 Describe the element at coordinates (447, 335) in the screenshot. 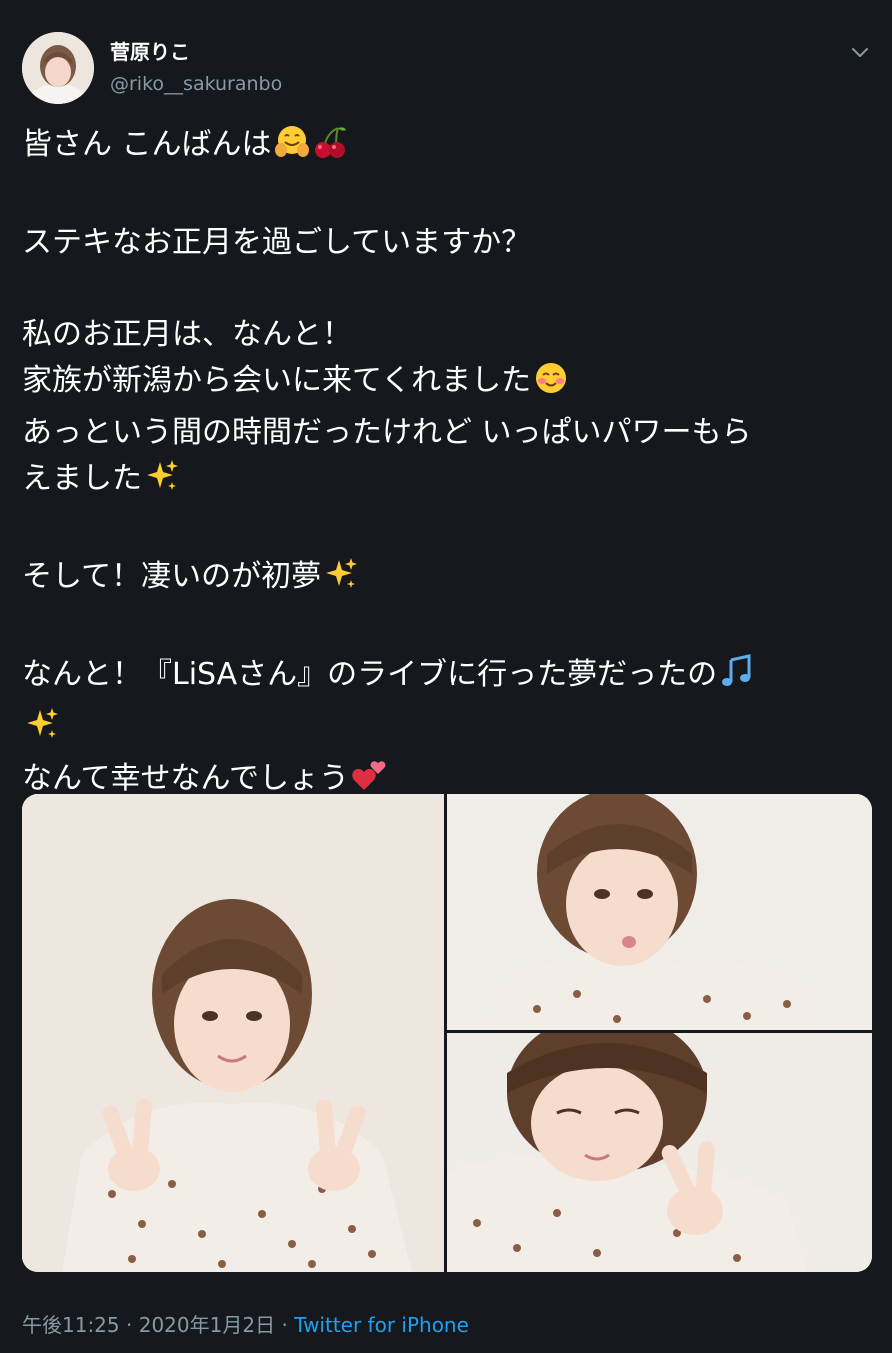

I see `tweet-line: 私のお正月は、なんと！` at that location.